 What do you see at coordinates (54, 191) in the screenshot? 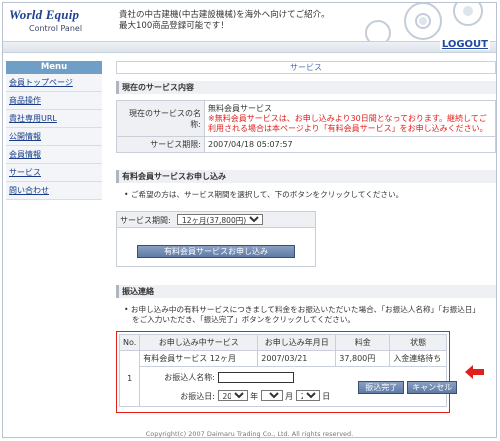
I see `sidebar-item-contact: 問い合わせ` at bounding box center [54, 191].